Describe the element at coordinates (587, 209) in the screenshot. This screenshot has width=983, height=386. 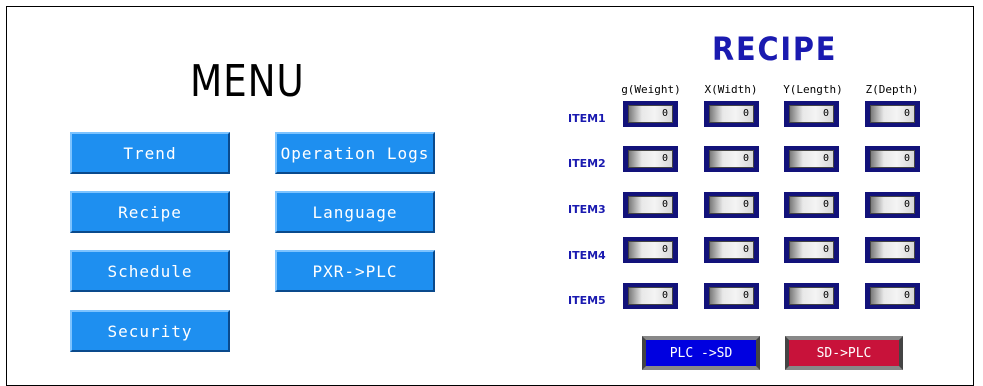
I see `row-label-item3: ITEM3` at that location.